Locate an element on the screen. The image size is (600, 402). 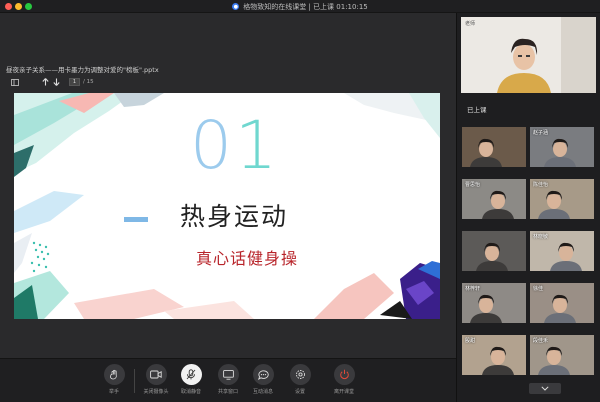
app-logo-icon: ● is located at coordinates (236, 6).